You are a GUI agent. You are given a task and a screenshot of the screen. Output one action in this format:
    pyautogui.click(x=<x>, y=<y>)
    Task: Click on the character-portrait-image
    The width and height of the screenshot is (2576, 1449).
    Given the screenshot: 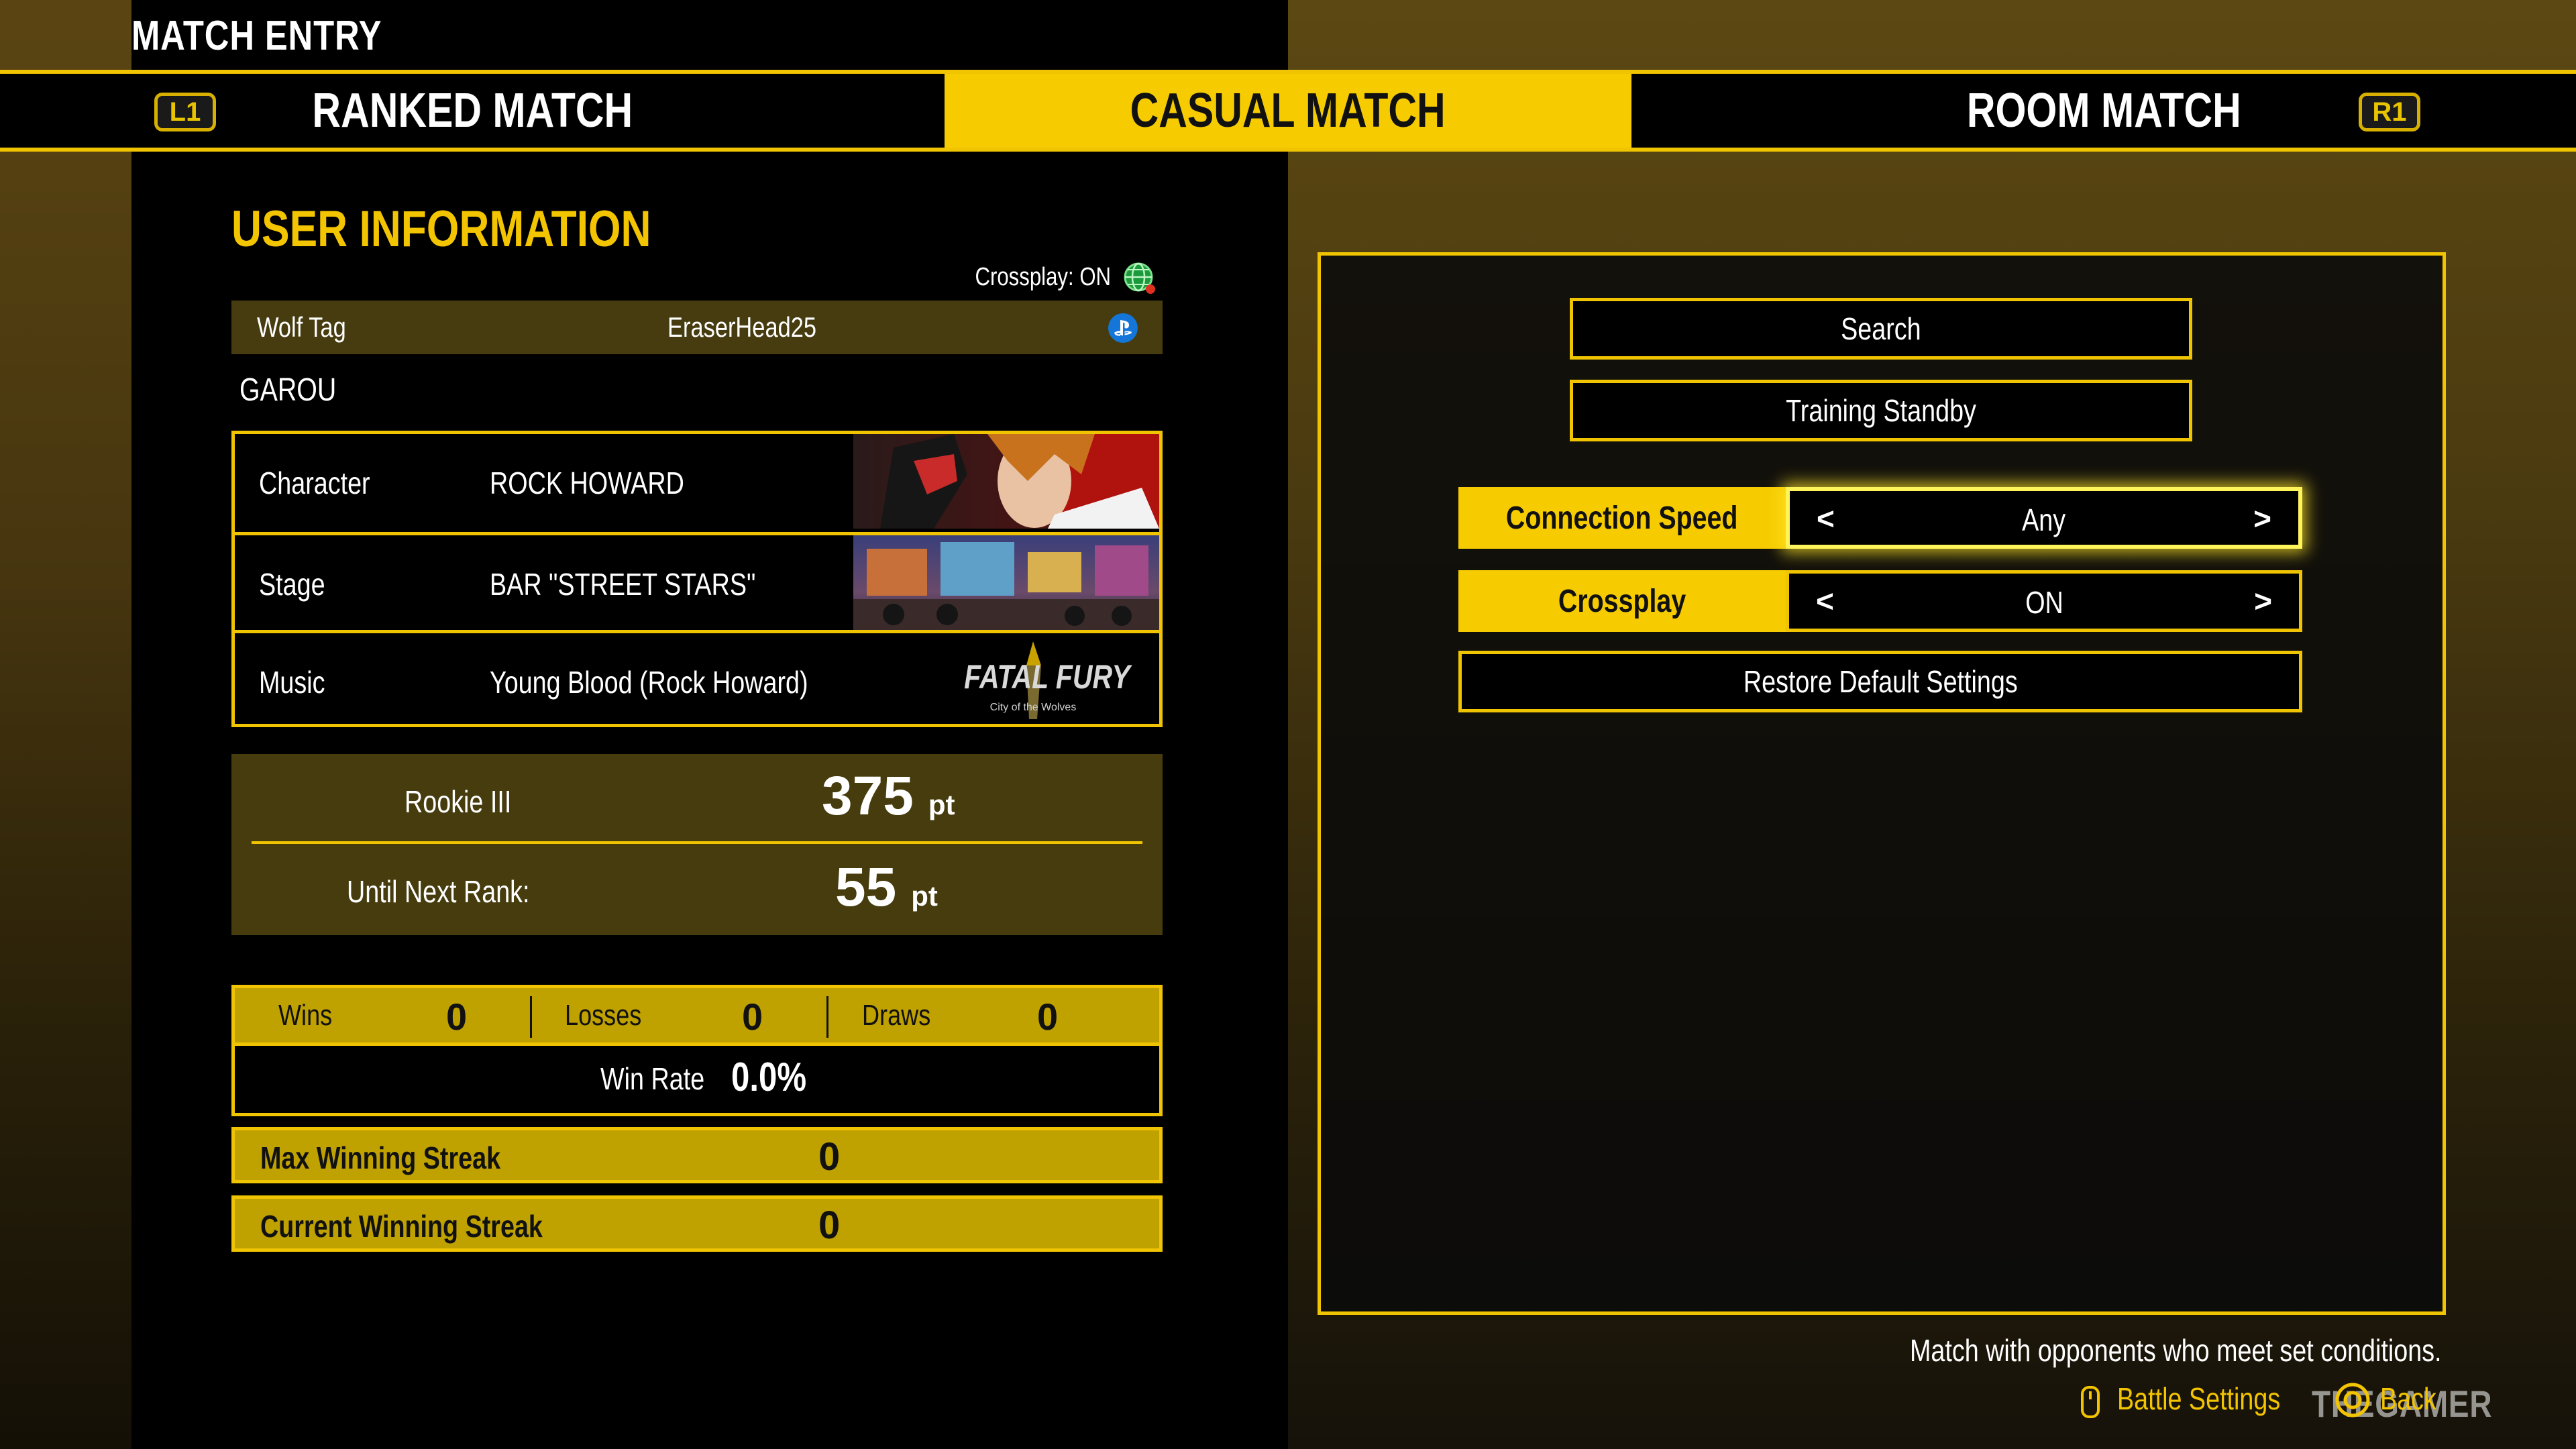 What is the action you would take?
    pyautogui.click(x=1006, y=481)
    